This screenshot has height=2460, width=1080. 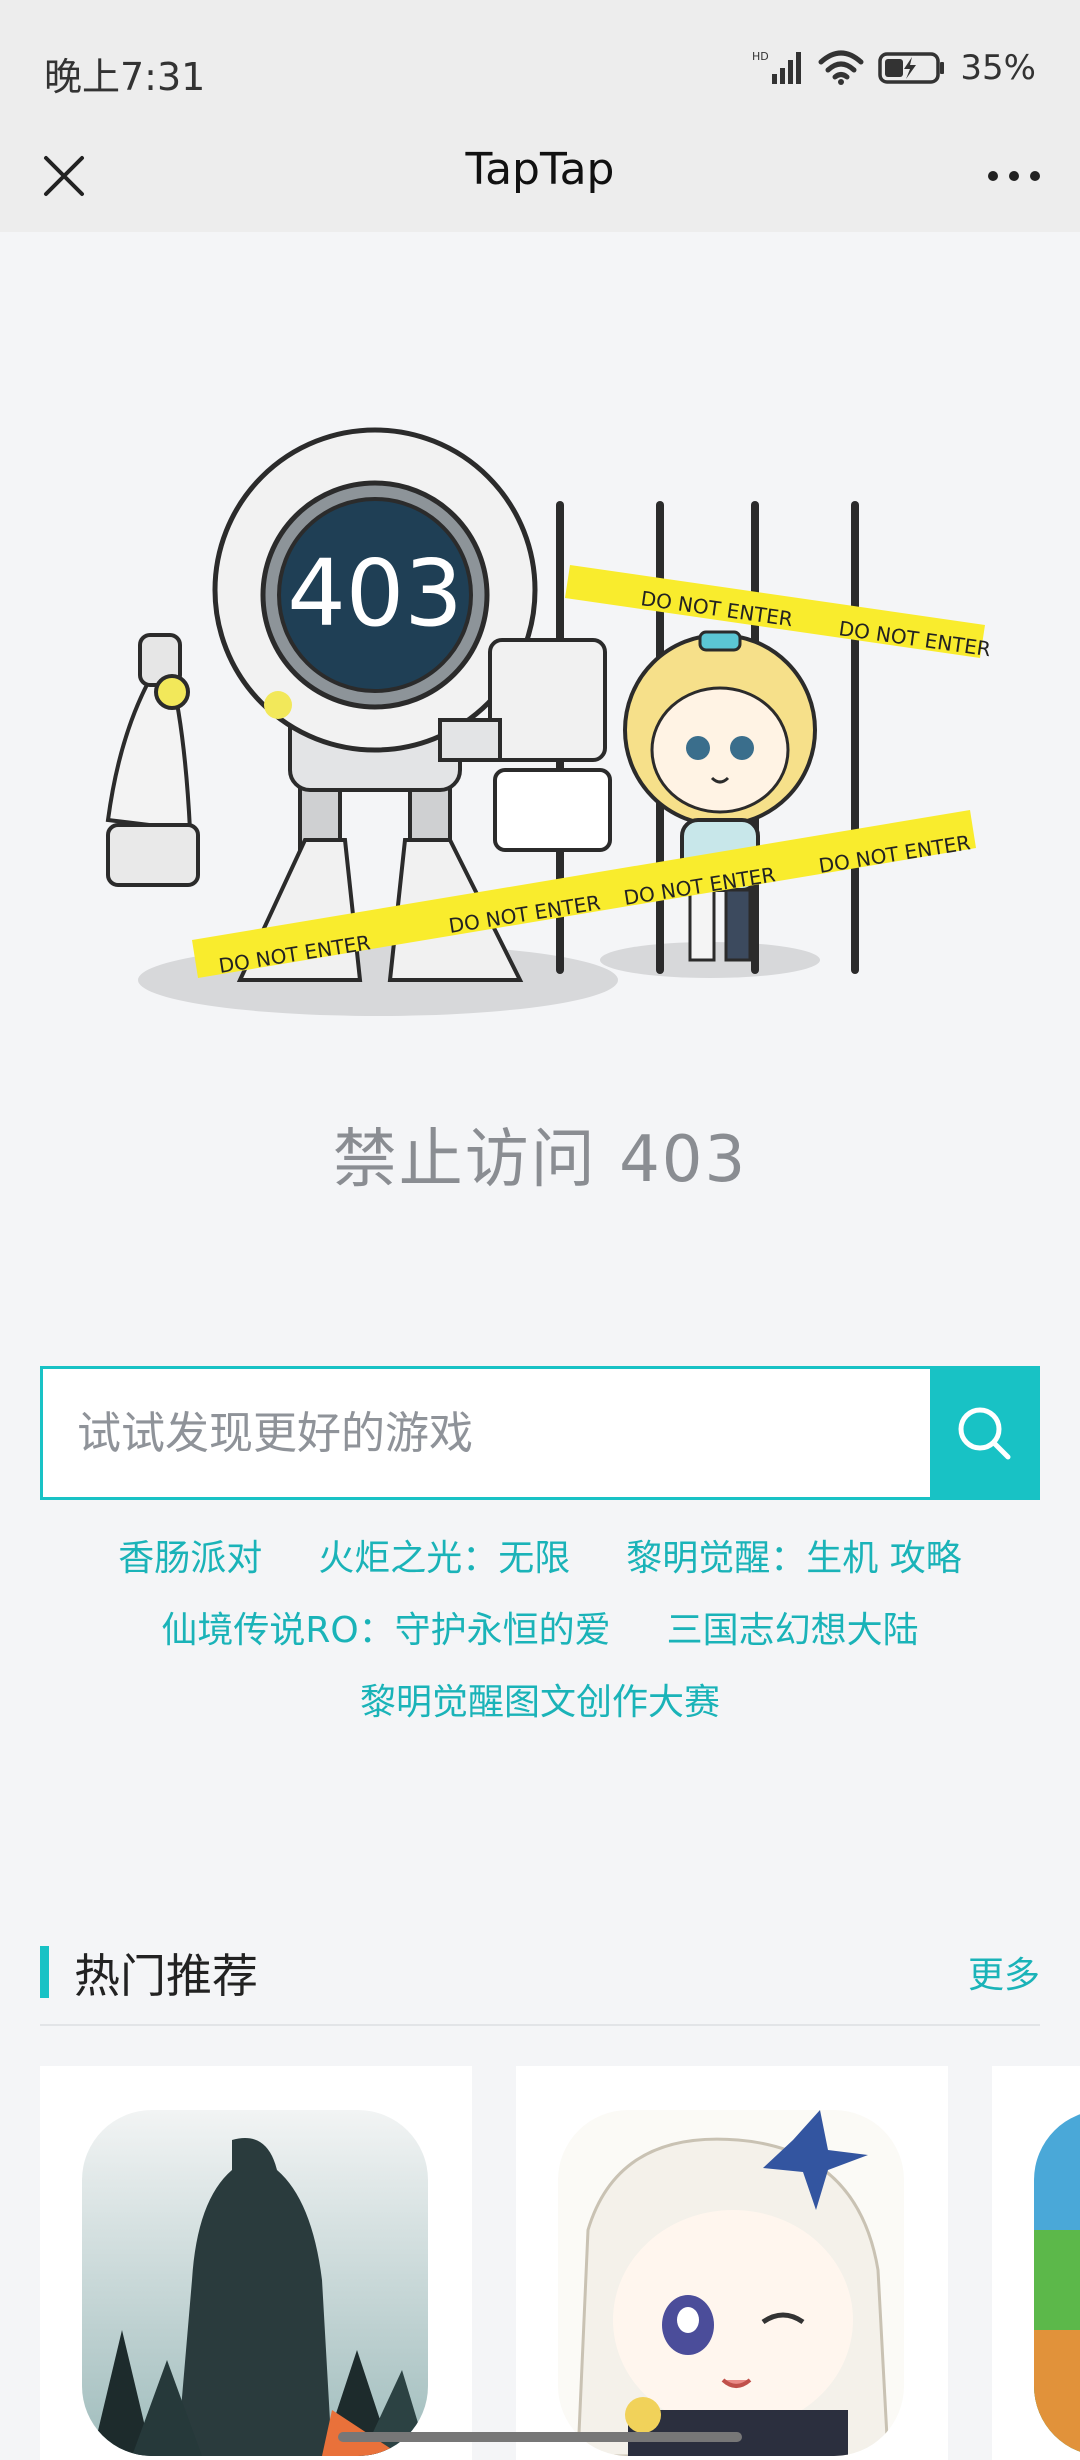 I want to click on status-time: 晚上7:31, so click(x=125, y=77).